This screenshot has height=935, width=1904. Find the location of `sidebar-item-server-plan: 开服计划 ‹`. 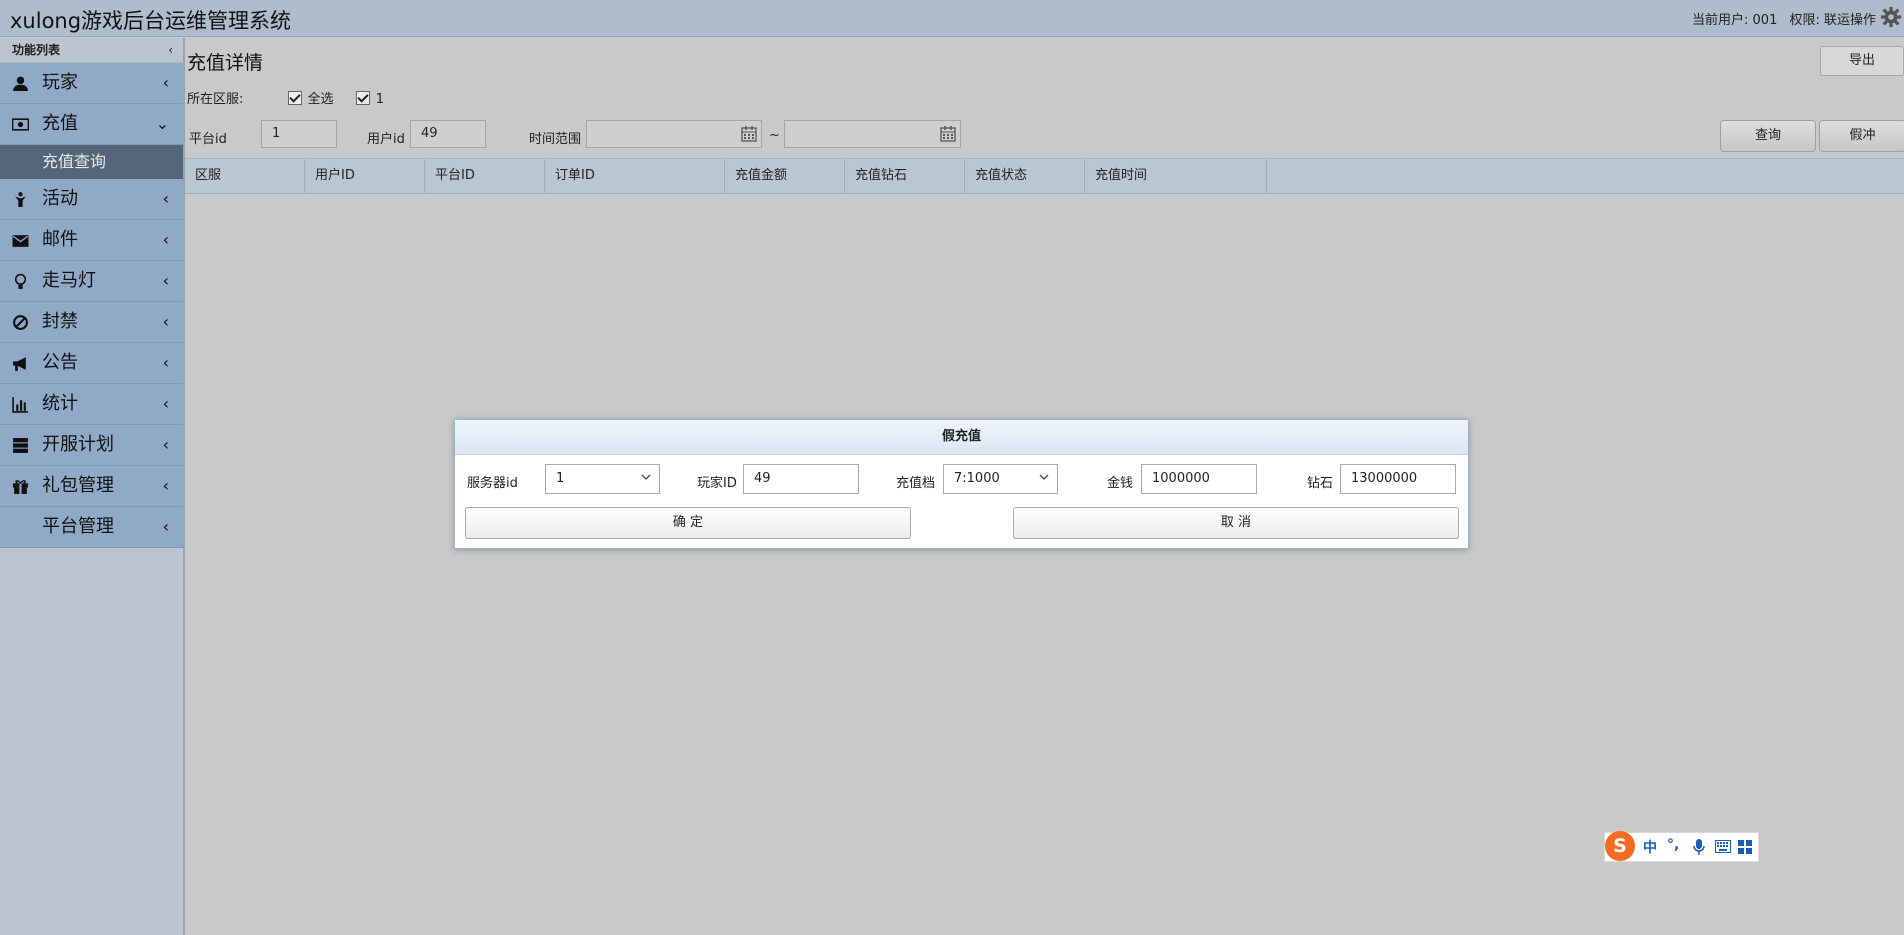

sidebar-item-server-plan: 开服计划 ‹ is located at coordinates (91, 445).